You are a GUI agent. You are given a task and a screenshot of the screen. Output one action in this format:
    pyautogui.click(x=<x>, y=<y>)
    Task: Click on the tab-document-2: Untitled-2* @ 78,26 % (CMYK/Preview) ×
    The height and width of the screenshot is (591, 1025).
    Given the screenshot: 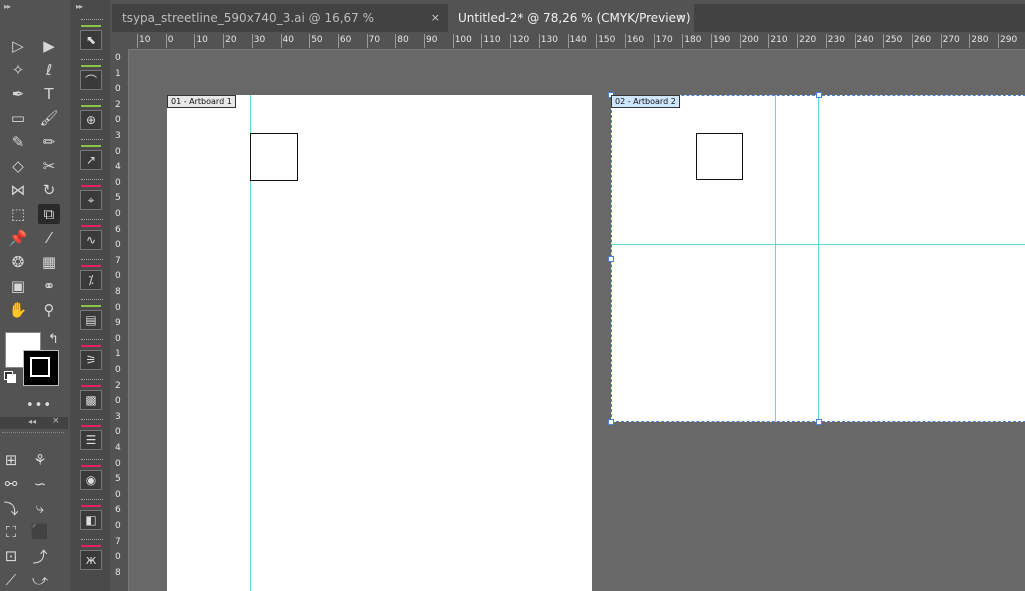 What is the action you would take?
    pyautogui.click(x=571, y=18)
    